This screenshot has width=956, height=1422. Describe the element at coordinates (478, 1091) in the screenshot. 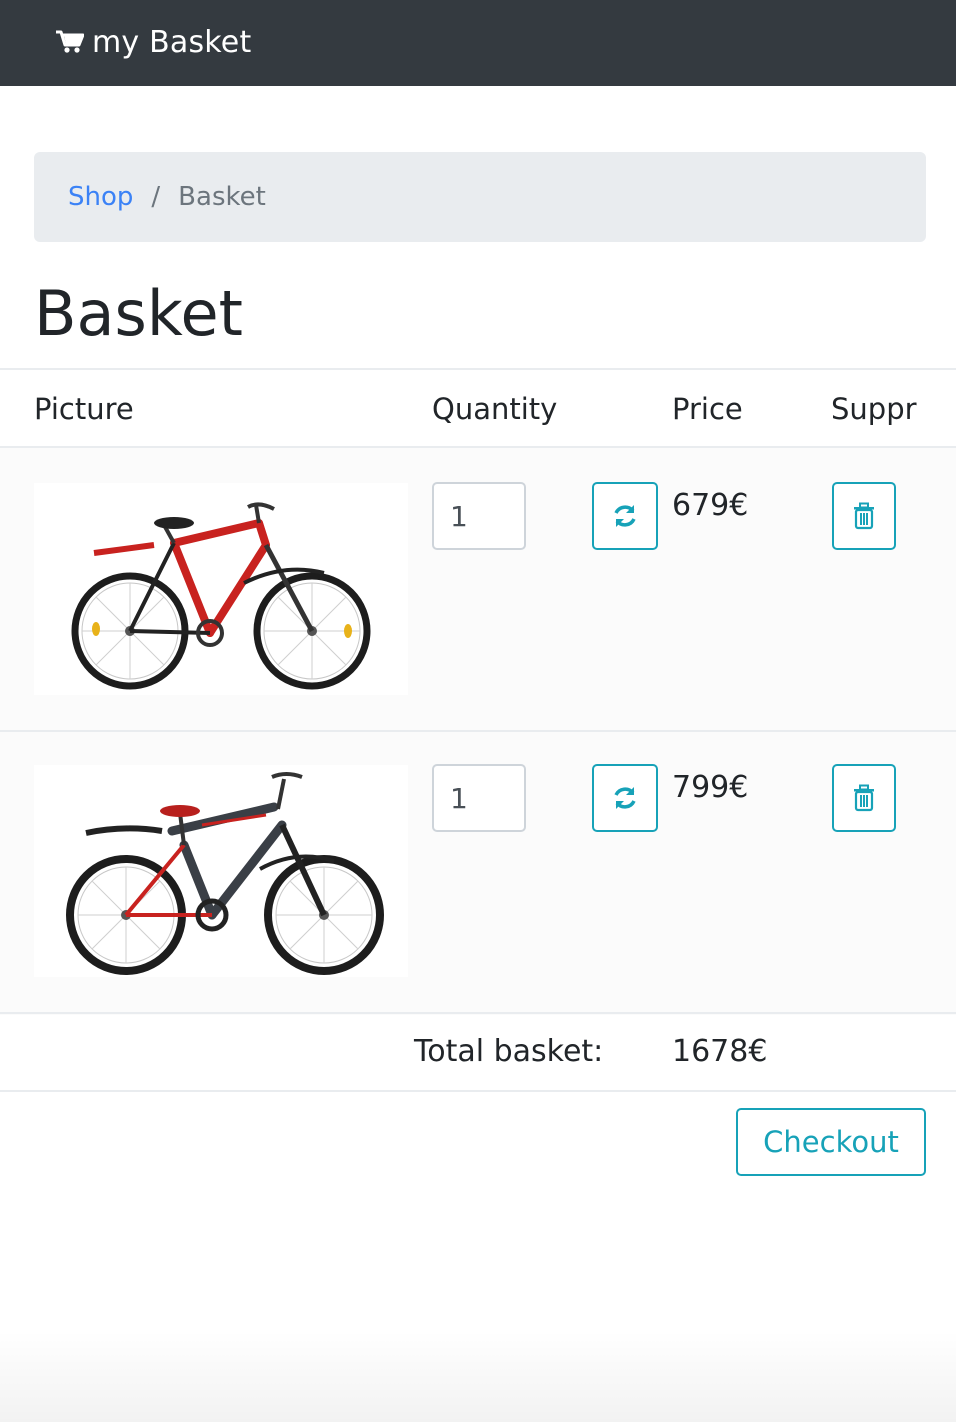

I see `total-divider` at that location.